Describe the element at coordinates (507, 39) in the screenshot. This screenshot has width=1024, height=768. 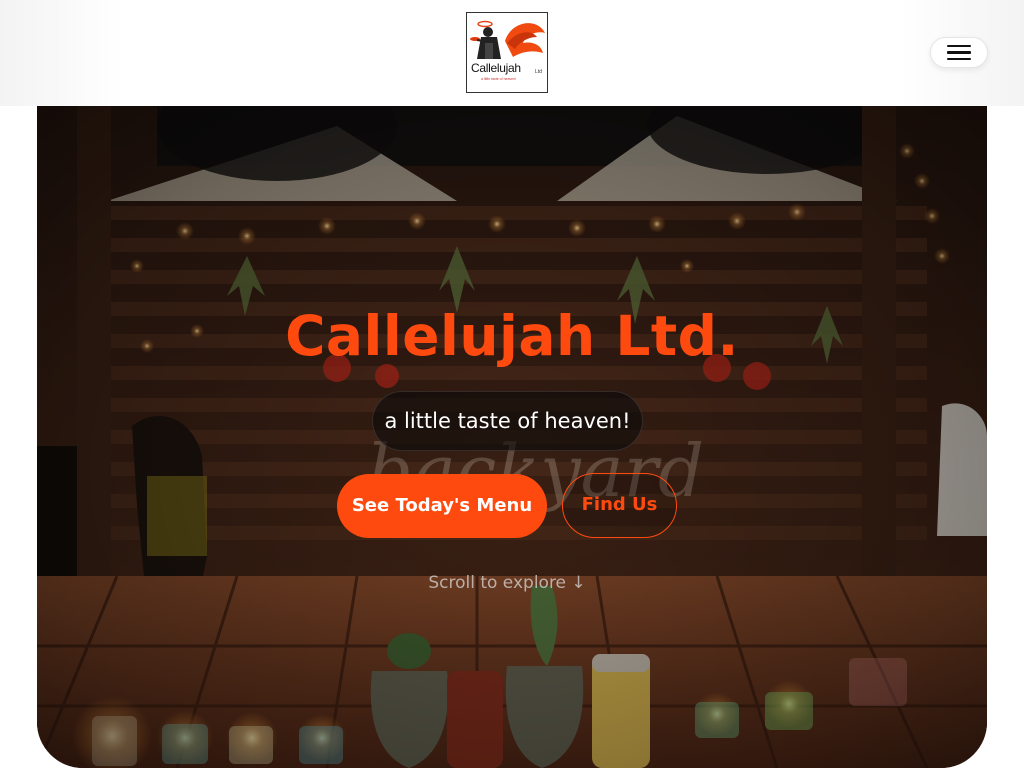
I see `angel-mascot-icon` at that location.